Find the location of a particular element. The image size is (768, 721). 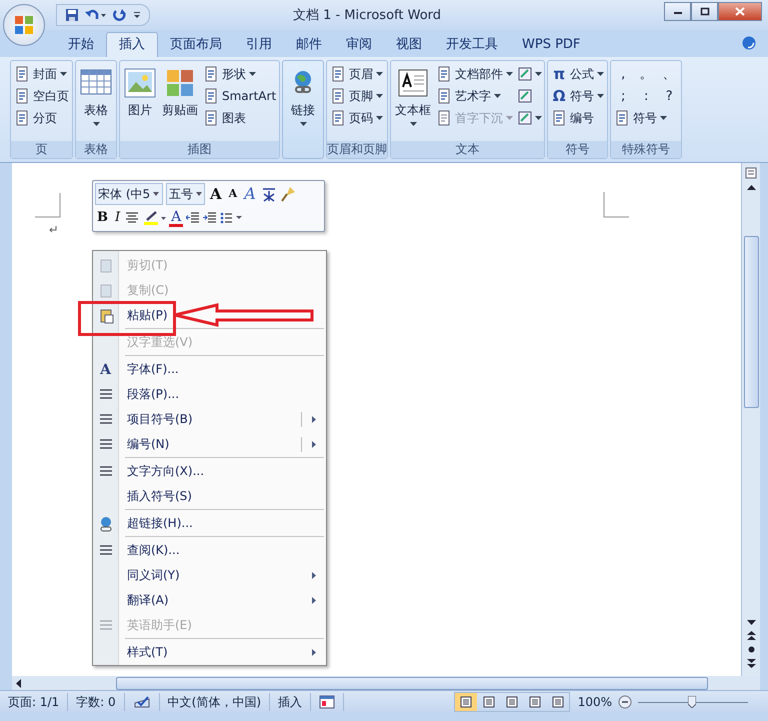

view-button is located at coordinates (465, 702).